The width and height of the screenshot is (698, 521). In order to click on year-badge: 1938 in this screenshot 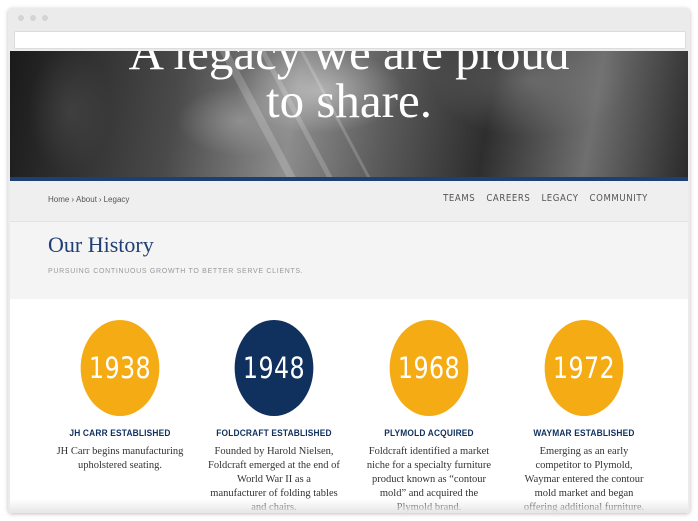, I will do `click(120, 368)`.